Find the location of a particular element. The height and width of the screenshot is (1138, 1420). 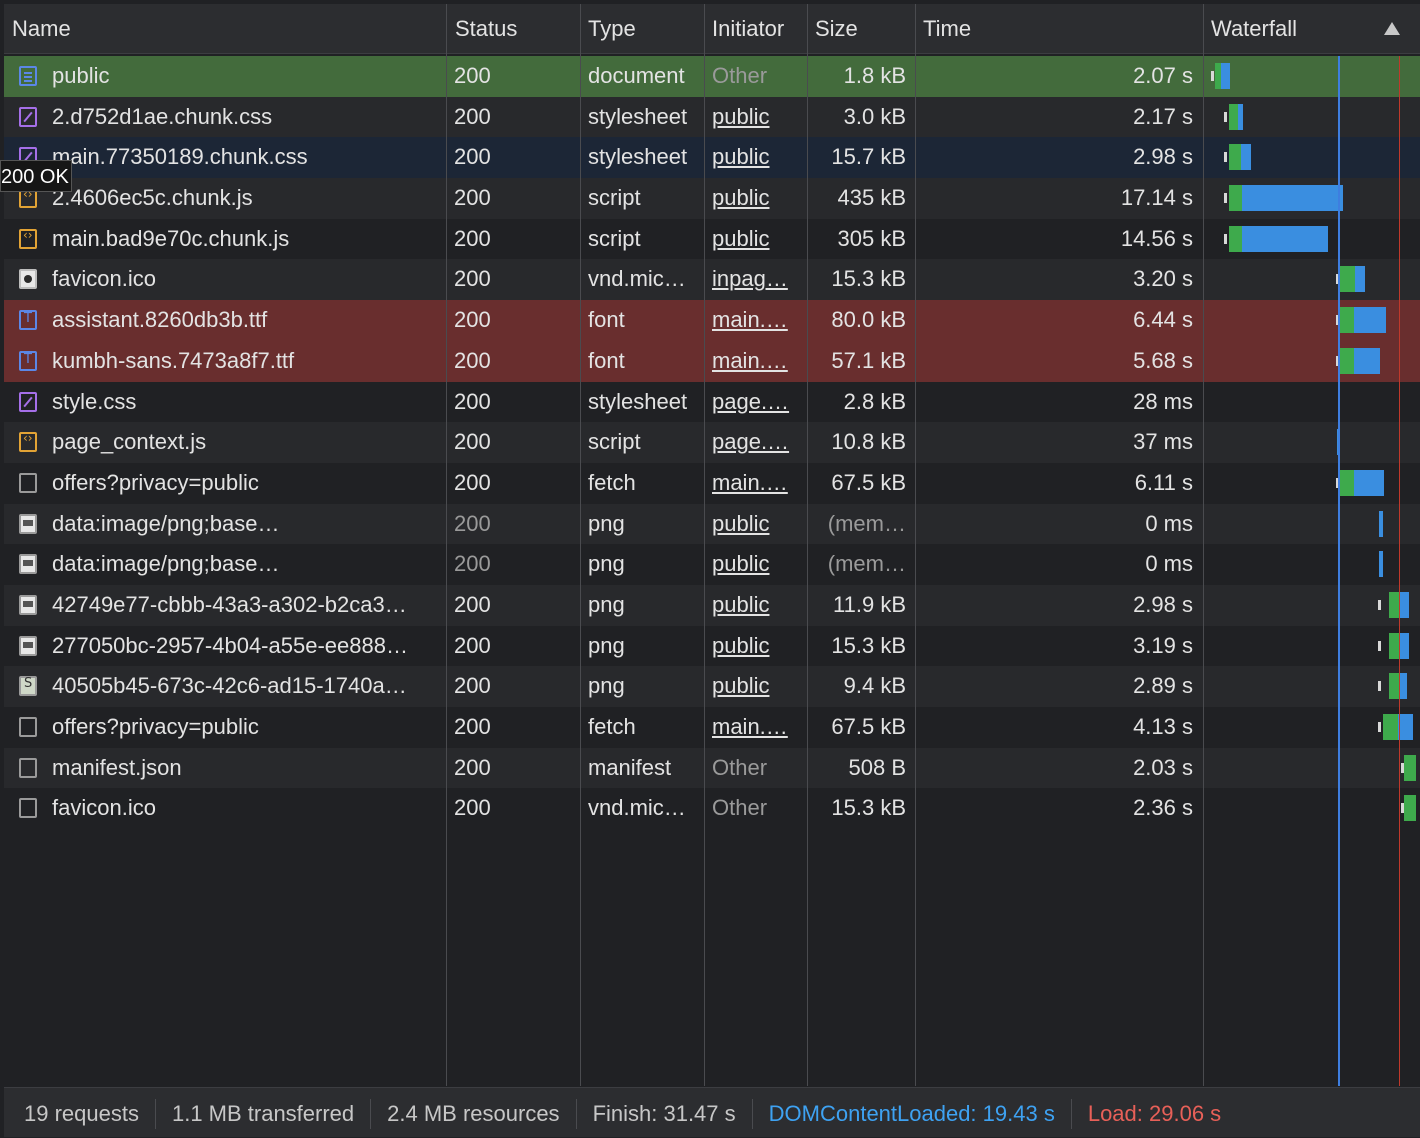

time-cell: 2.07 s is located at coordinates (1163, 75).